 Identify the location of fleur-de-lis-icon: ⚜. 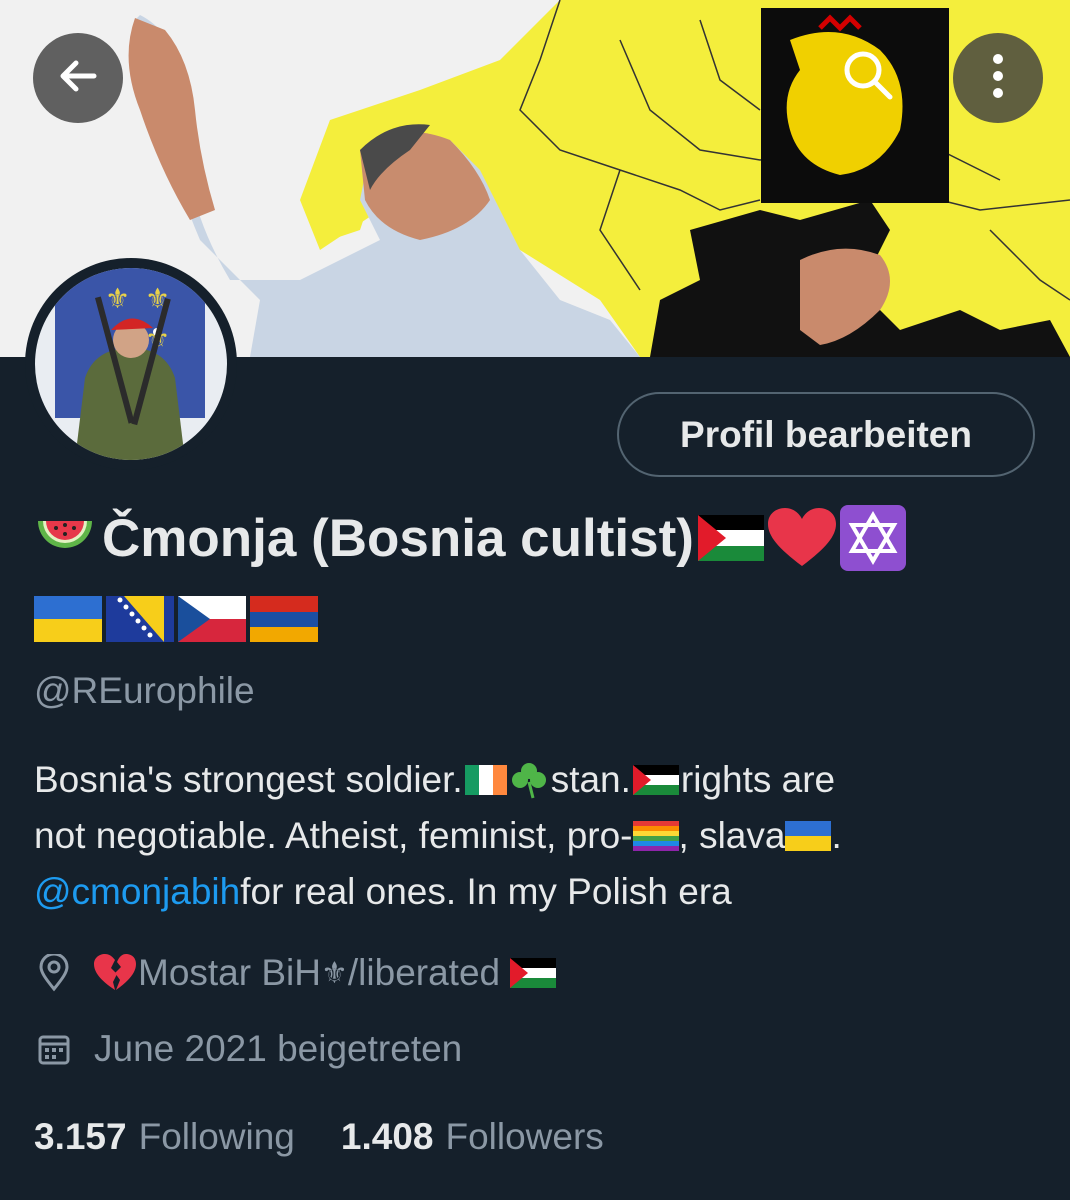
(334, 973).